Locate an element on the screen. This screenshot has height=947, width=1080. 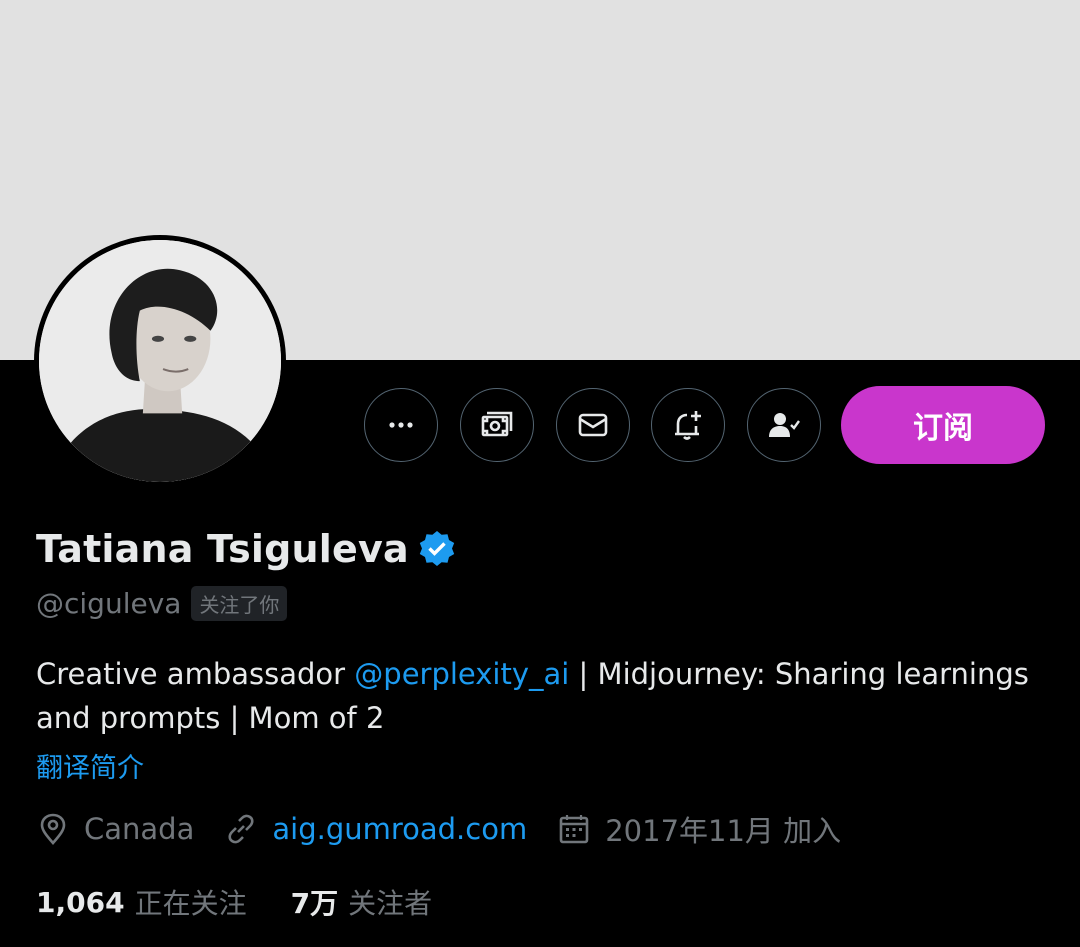
followers-count: 7万 is located at coordinates (314, 903).